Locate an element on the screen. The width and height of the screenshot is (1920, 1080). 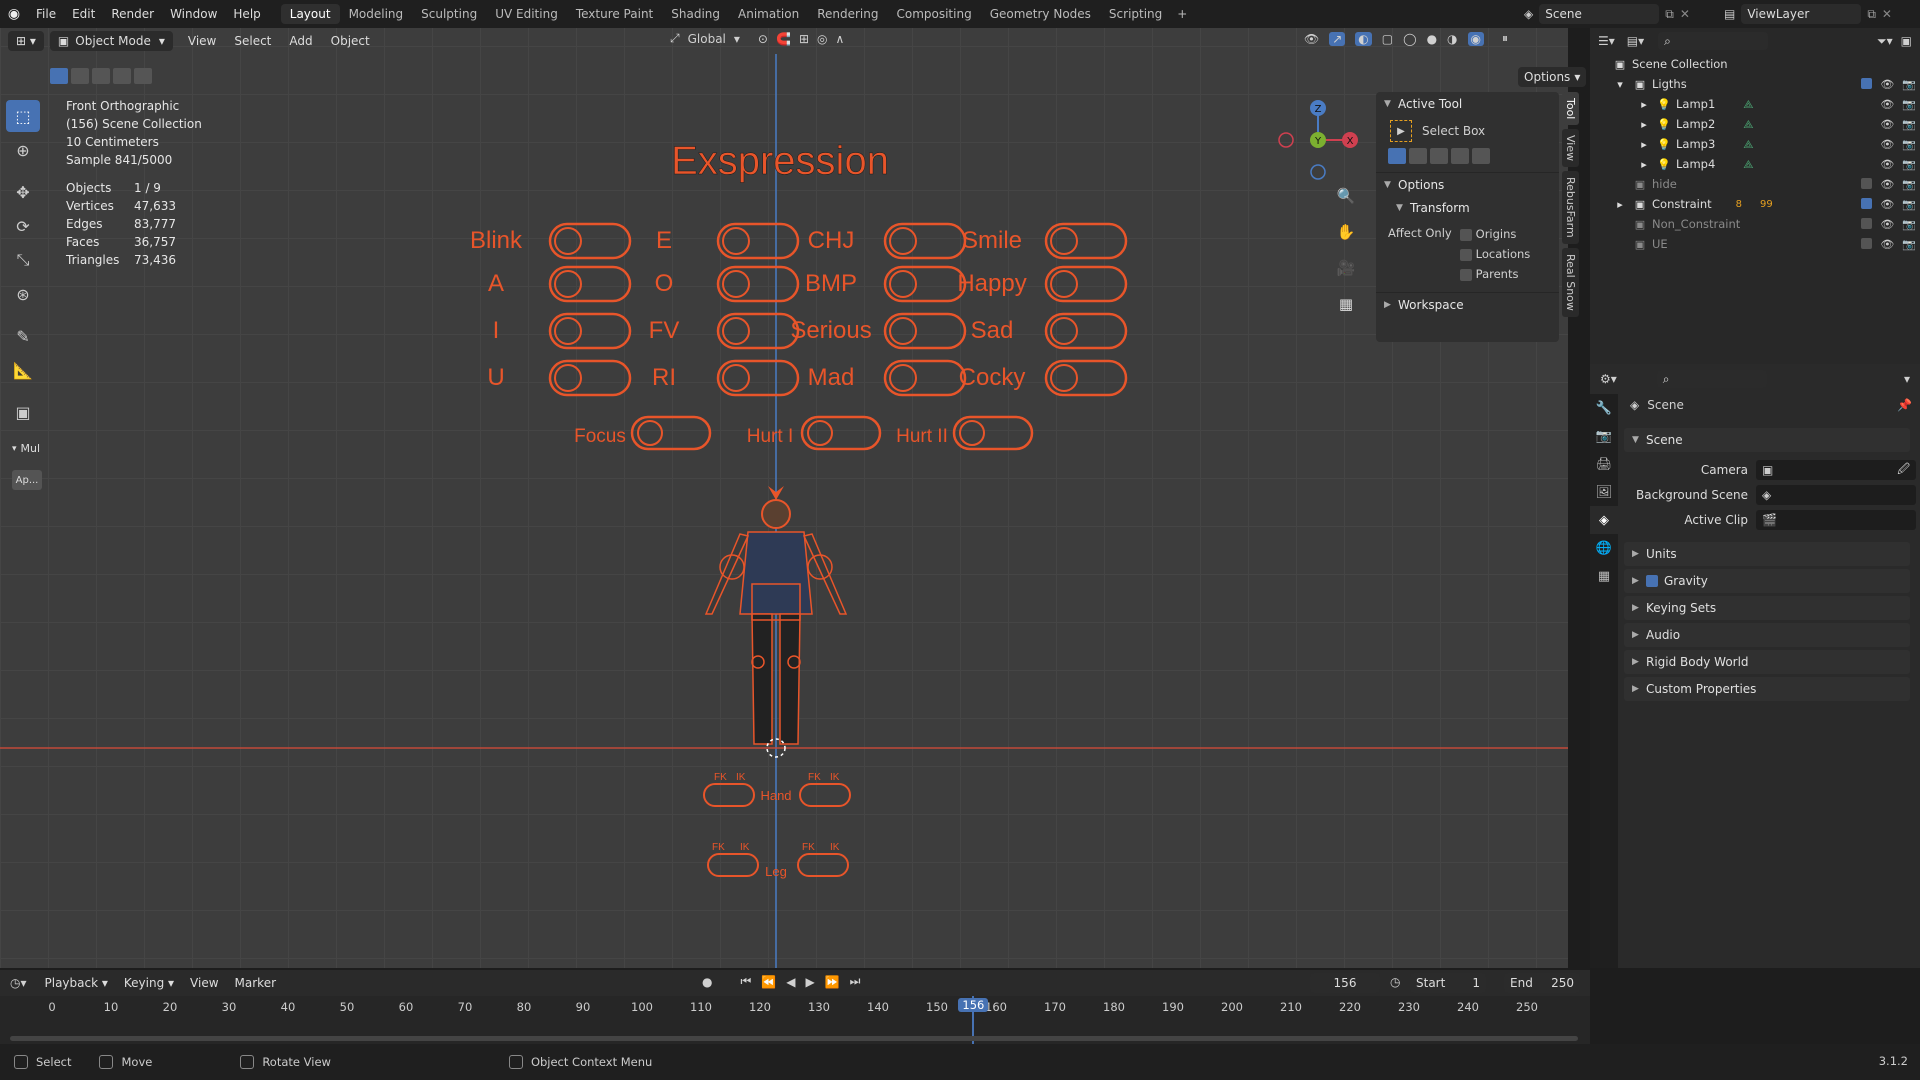
gravity-checkbox is located at coordinates (1652, 581).